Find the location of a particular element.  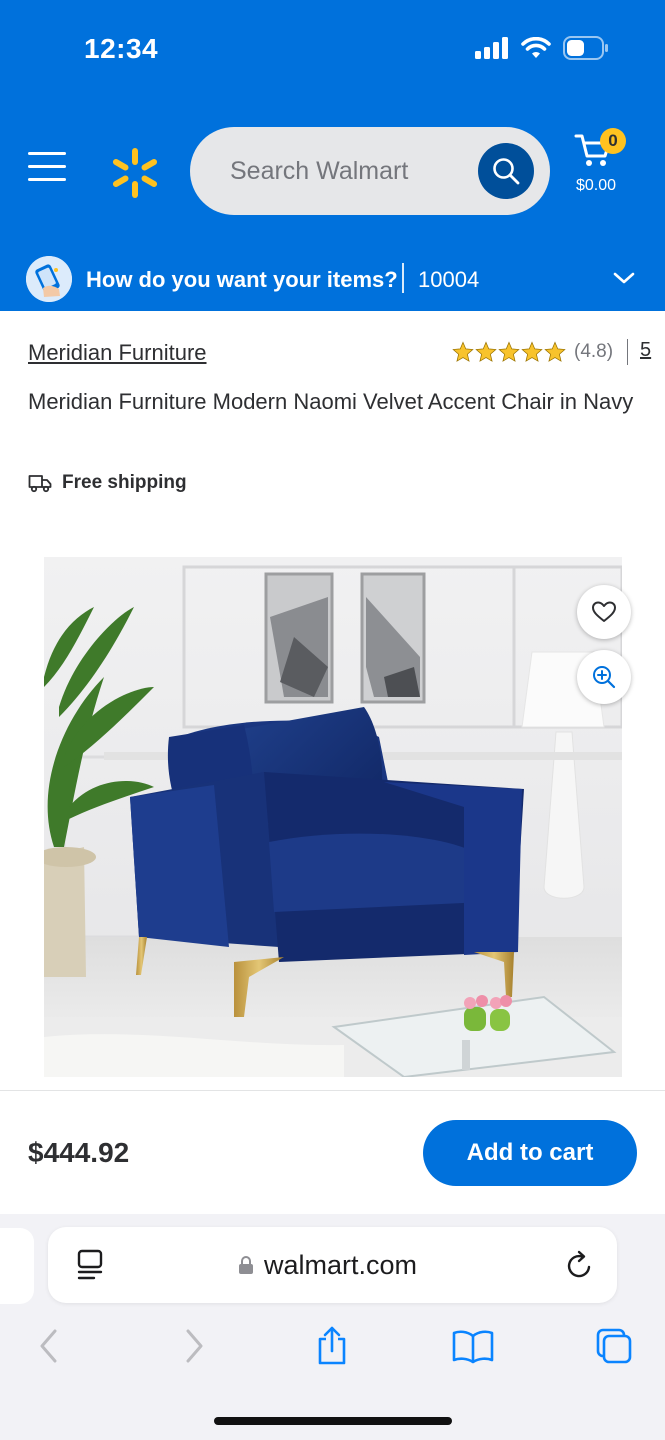

forward-button is located at coordinates (194, 1346).